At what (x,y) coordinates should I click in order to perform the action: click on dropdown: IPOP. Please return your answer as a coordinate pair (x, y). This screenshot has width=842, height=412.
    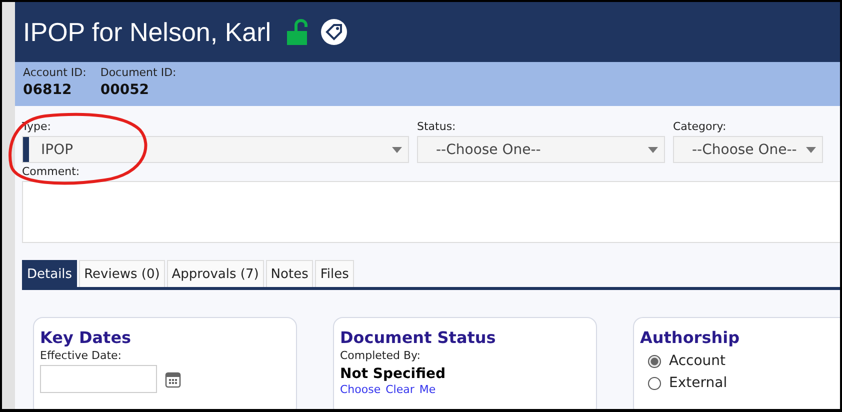
    Looking at the image, I should click on (215, 149).